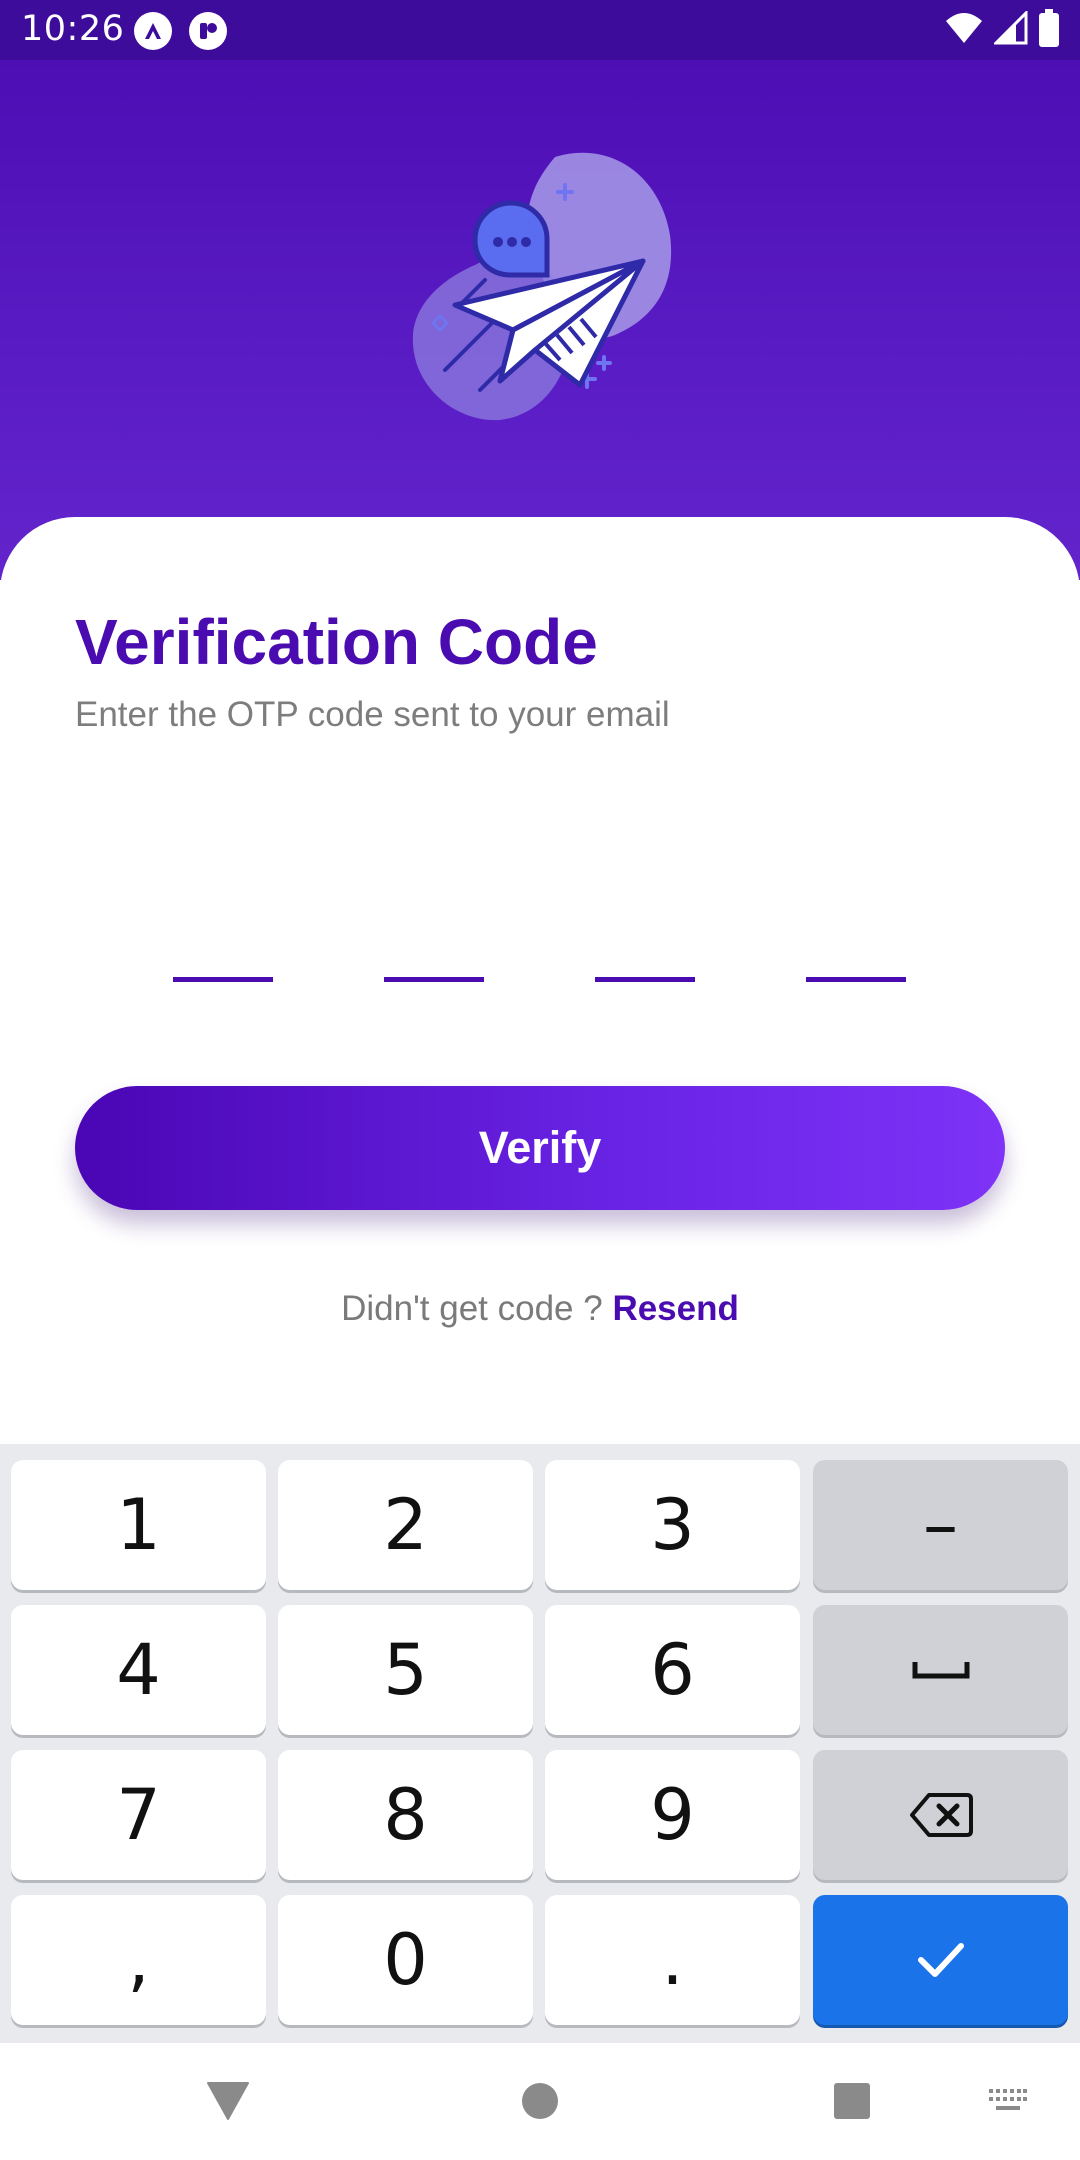 This screenshot has width=1080, height=2160. I want to click on key-5: 5, so click(405, 1670).